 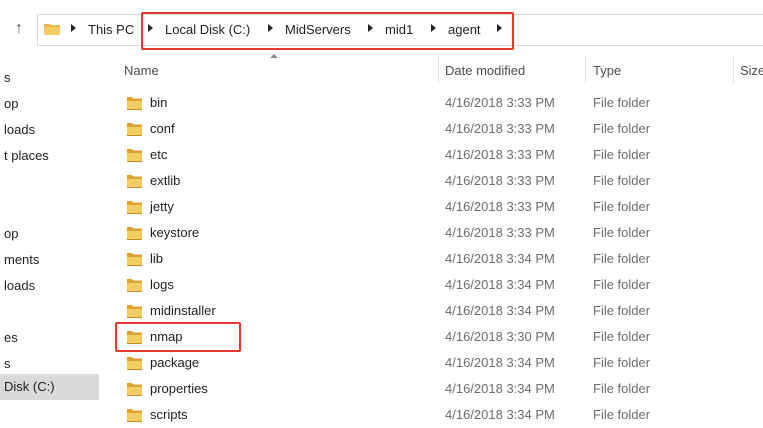 What do you see at coordinates (433, 415) in the screenshot?
I see `file-row: scripts 4/16/2018 3:34 PM File folder` at bounding box center [433, 415].